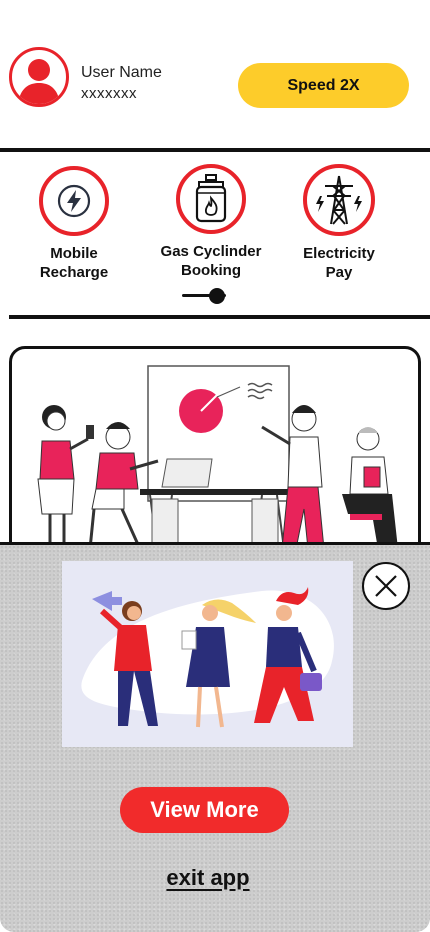 This screenshot has width=430, height=932. I want to click on user-name: User Name, so click(121, 72).